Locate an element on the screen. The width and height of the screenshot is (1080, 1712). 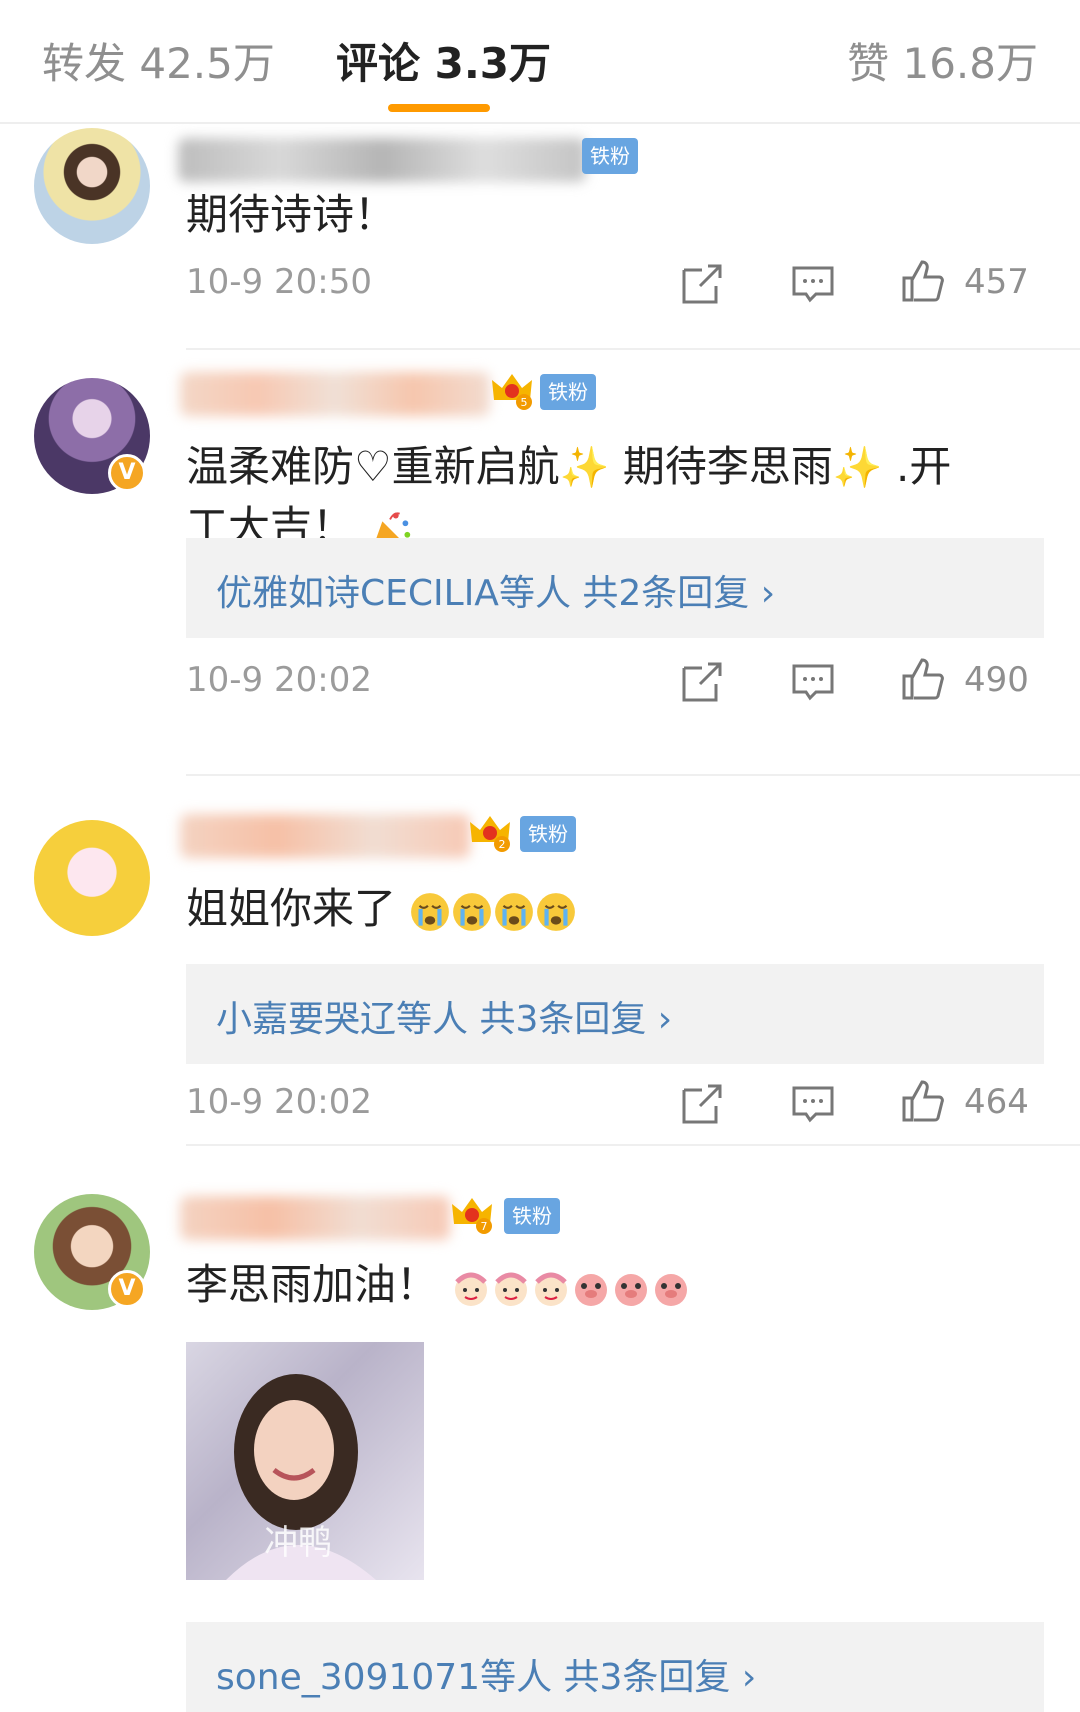
like-count: 490 is located at coordinates (996, 680).